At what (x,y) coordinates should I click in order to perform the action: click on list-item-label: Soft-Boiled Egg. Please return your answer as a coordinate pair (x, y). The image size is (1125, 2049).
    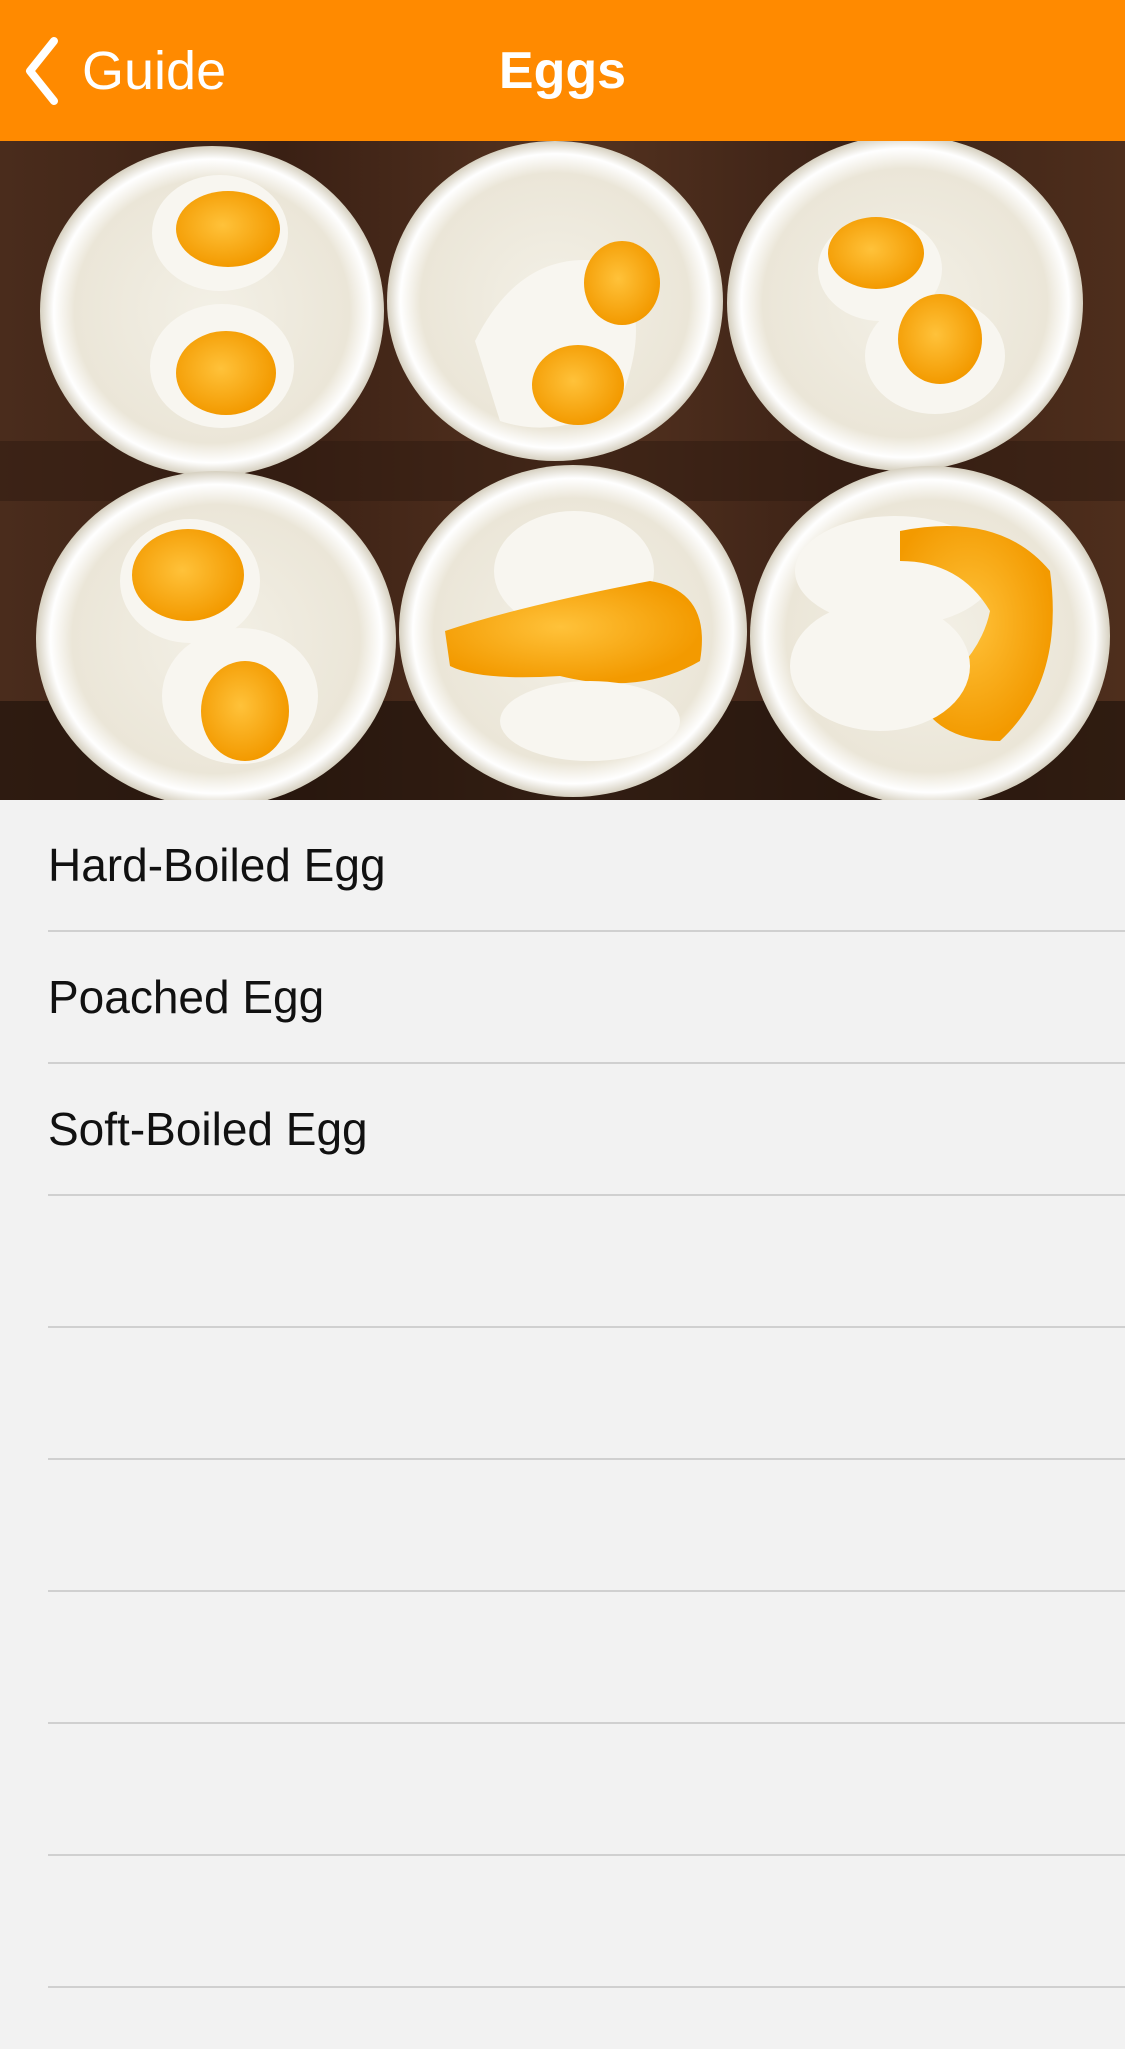
    Looking at the image, I should click on (208, 1129).